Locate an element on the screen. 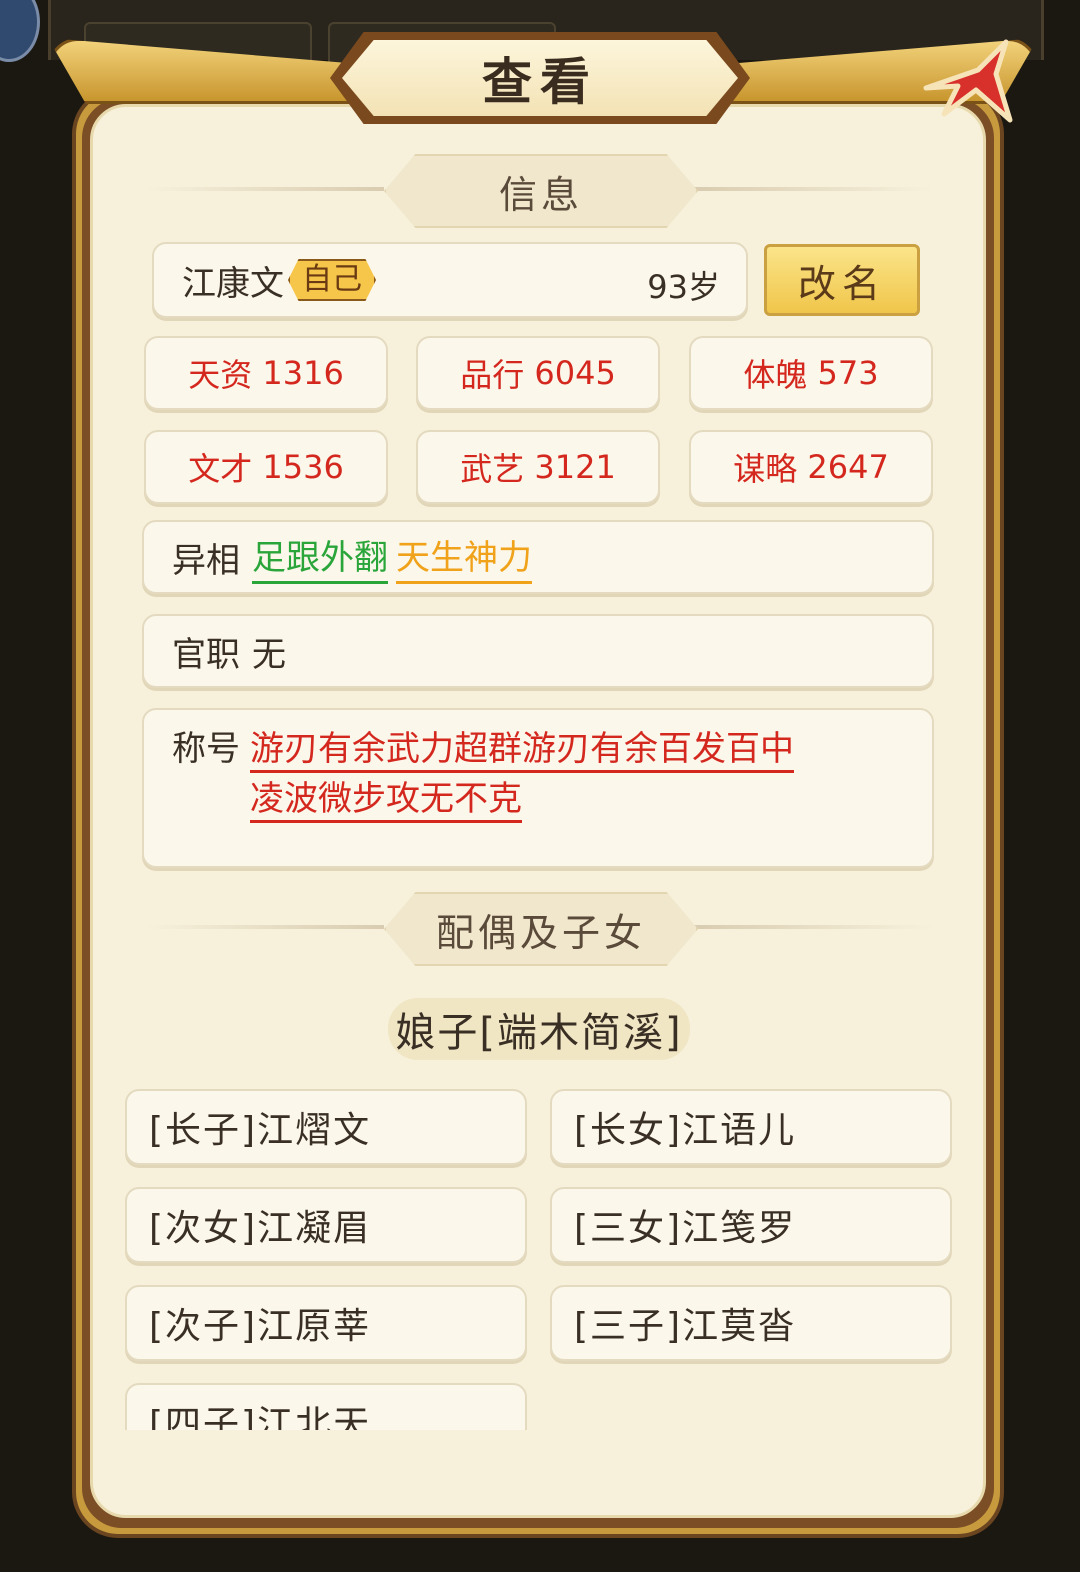 Image resolution: width=1080 pixels, height=1572 pixels. section-title: 信息 is located at coordinates (541, 191).